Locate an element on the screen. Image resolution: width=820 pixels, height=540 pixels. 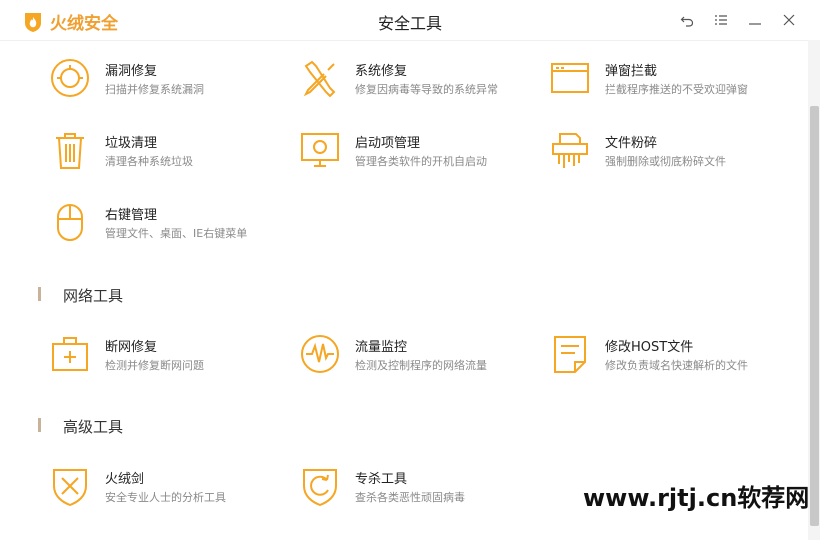
tool-name: 修改HOST文件 is located at coordinates (649, 347).